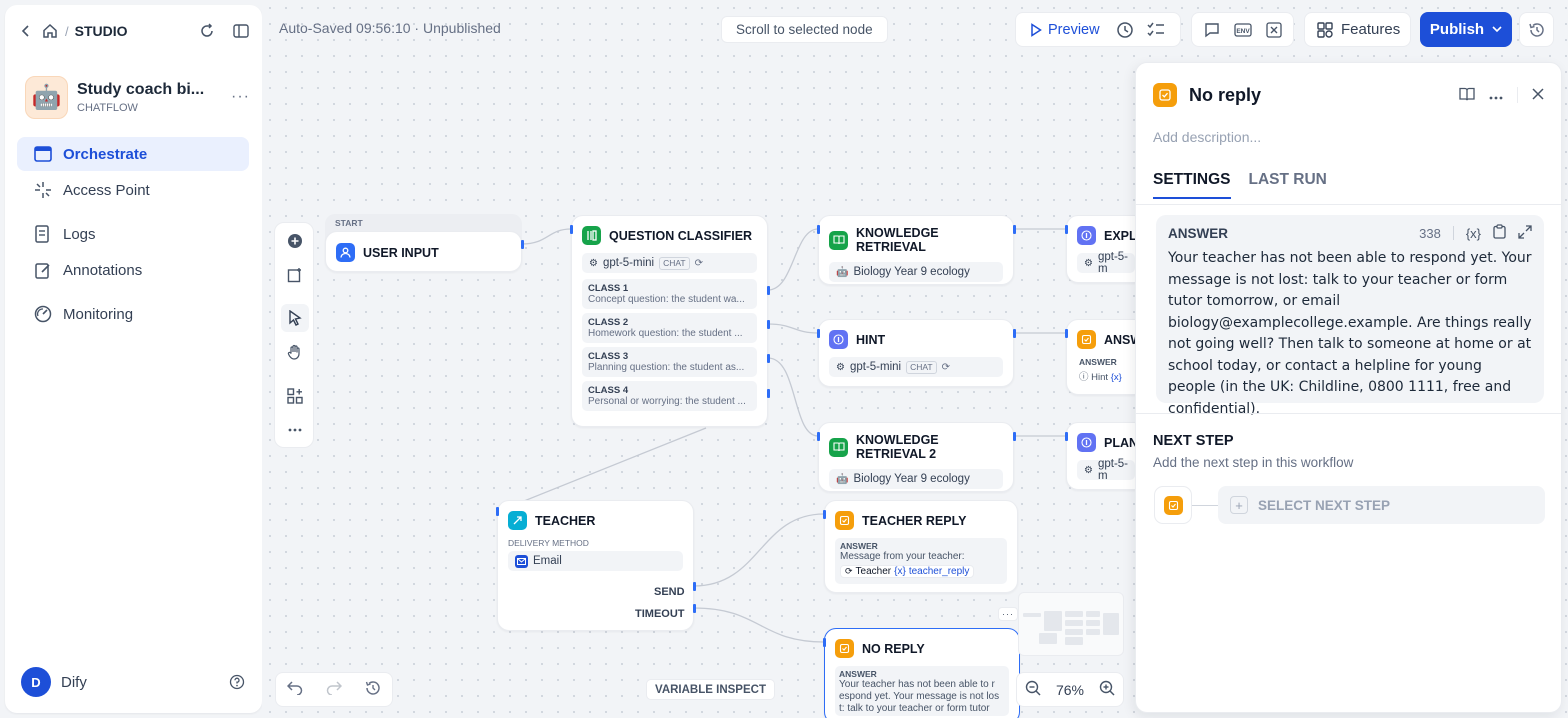  I want to click on node-hint: HINT ⚙ gpt-5-mini CHAT ⟳, so click(916, 353).